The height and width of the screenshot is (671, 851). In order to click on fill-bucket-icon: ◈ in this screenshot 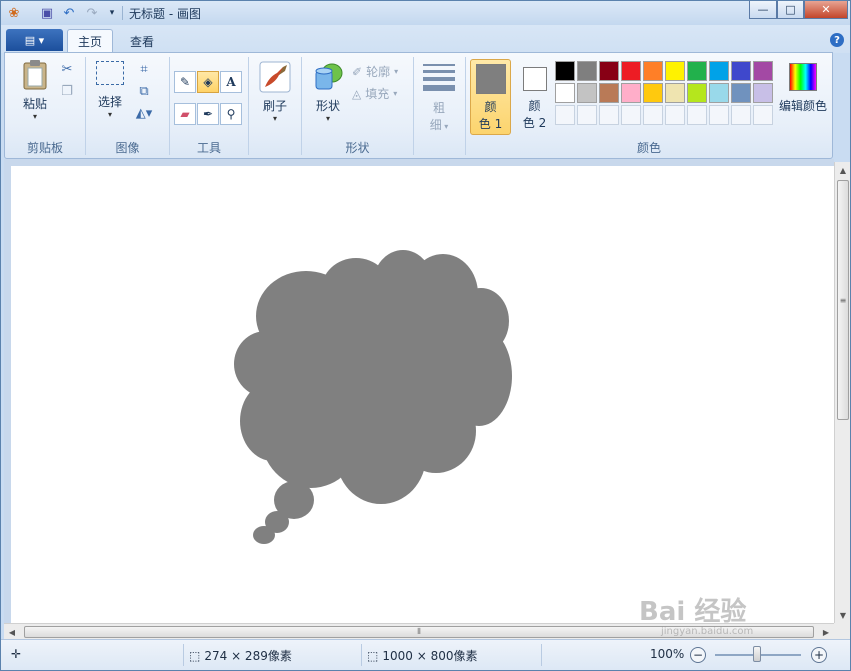, I will do `click(208, 82)`.